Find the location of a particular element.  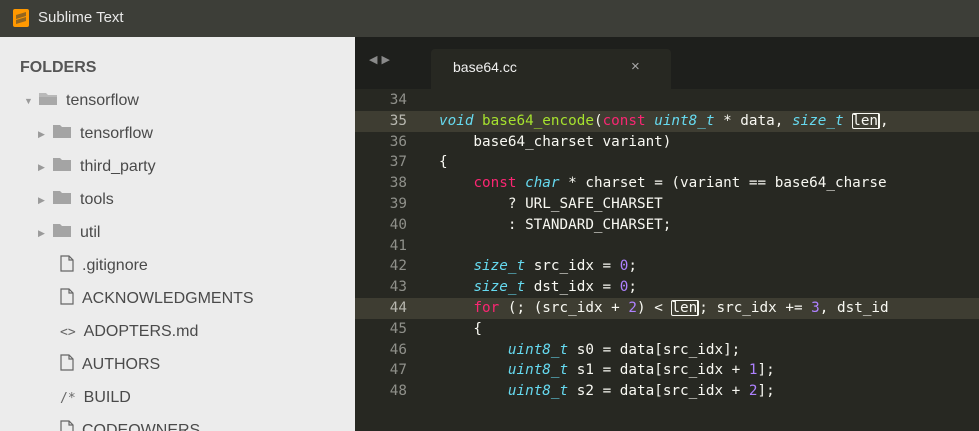

code-line-36: 36 base64_charset variant) is located at coordinates (667, 142).